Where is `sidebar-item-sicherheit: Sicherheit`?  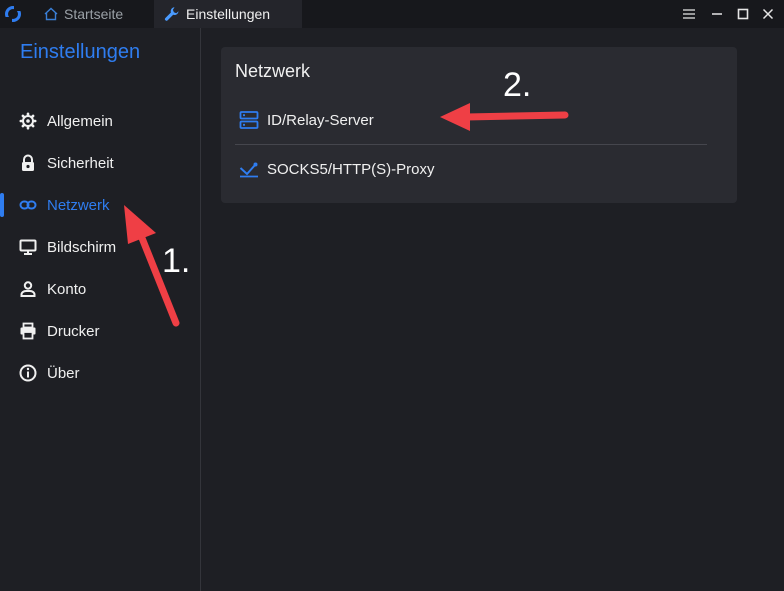
sidebar-item-sicherheit: Sicherheit is located at coordinates (100, 163).